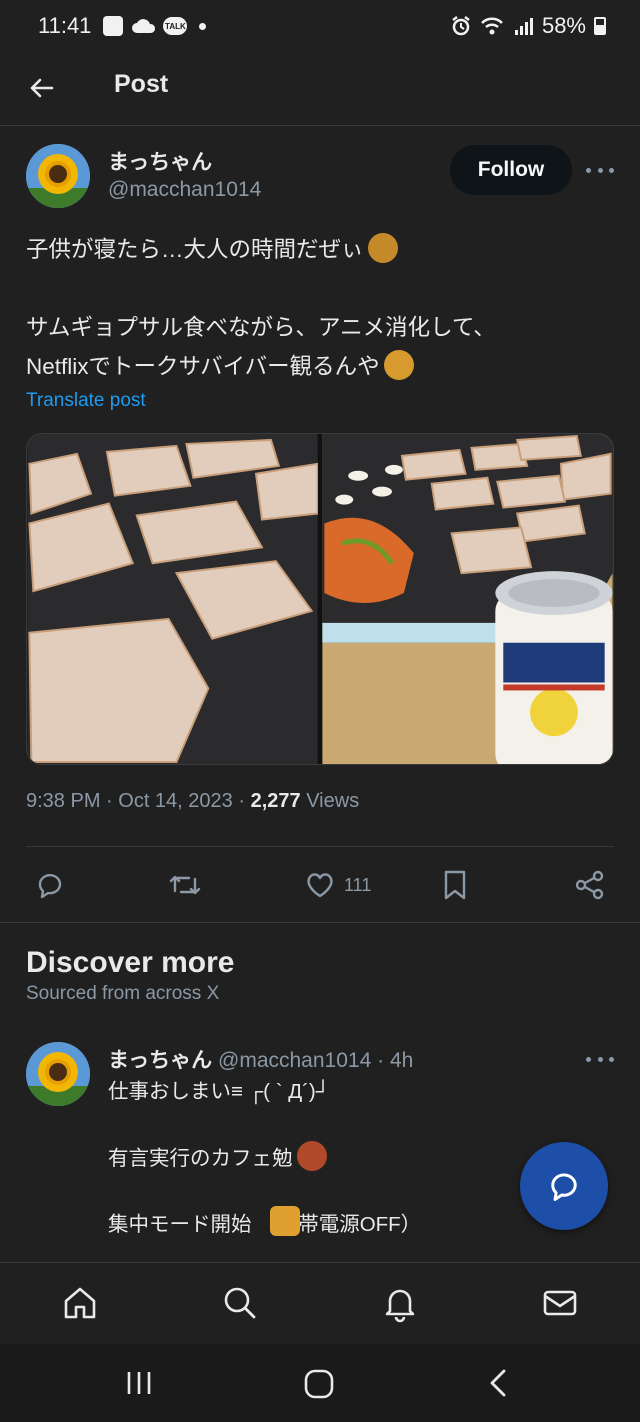  I want to click on share-button, so click(590, 885).